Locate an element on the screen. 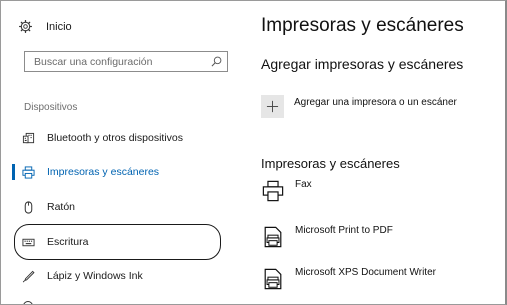 The image size is (507, 305). sidebar-item-pen: Lápiz y Windows Ink is located at coordinates (119, 276).